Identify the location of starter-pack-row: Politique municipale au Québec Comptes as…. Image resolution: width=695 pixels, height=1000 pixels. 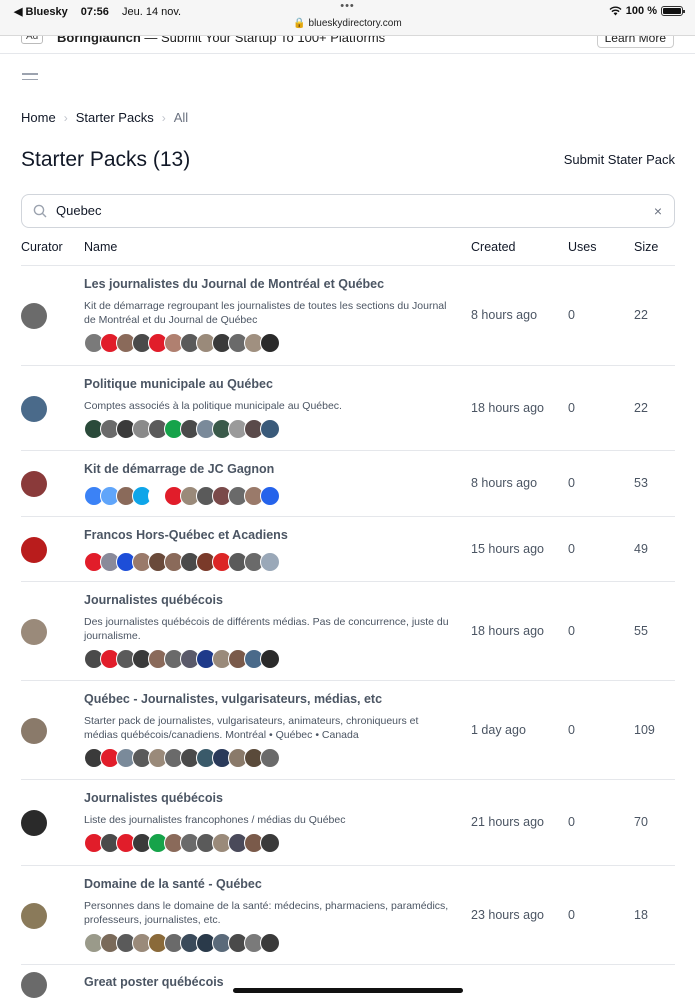
(348, 408).